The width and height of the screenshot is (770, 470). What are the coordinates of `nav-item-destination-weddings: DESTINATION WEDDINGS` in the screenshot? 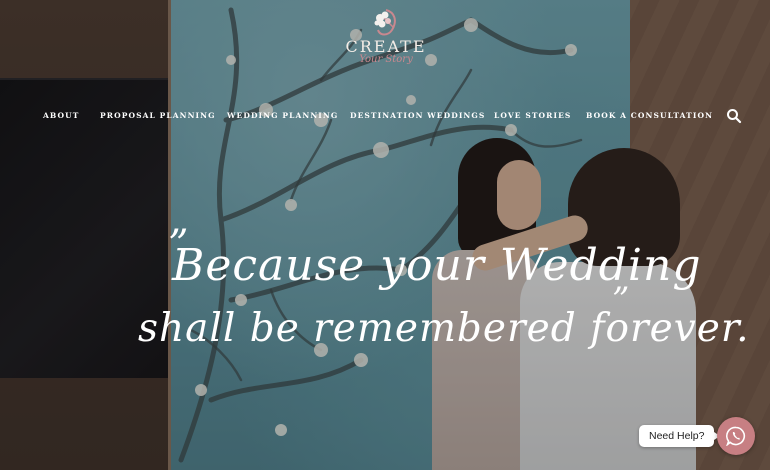 It's located at (417, 116).